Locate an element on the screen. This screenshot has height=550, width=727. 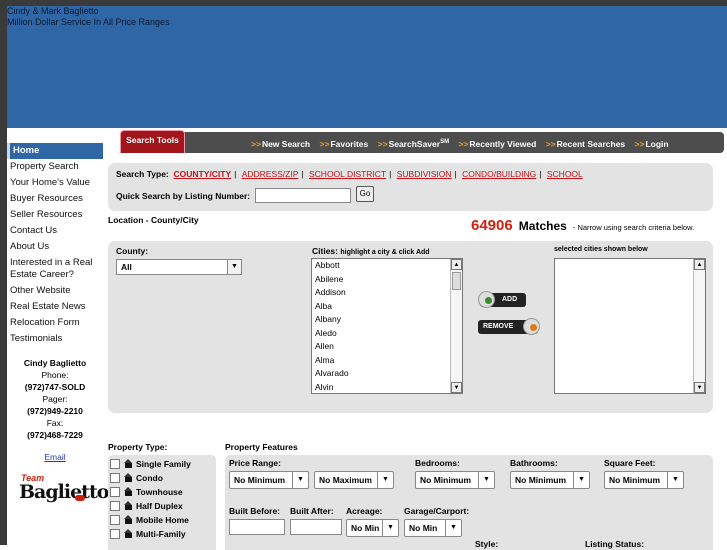
listing-number-input is located at coordinates (303, 195).